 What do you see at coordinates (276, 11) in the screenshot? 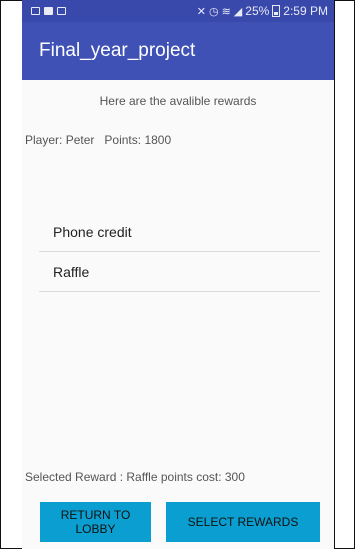
I see `battery-icon` at bounding box center [276, 11].